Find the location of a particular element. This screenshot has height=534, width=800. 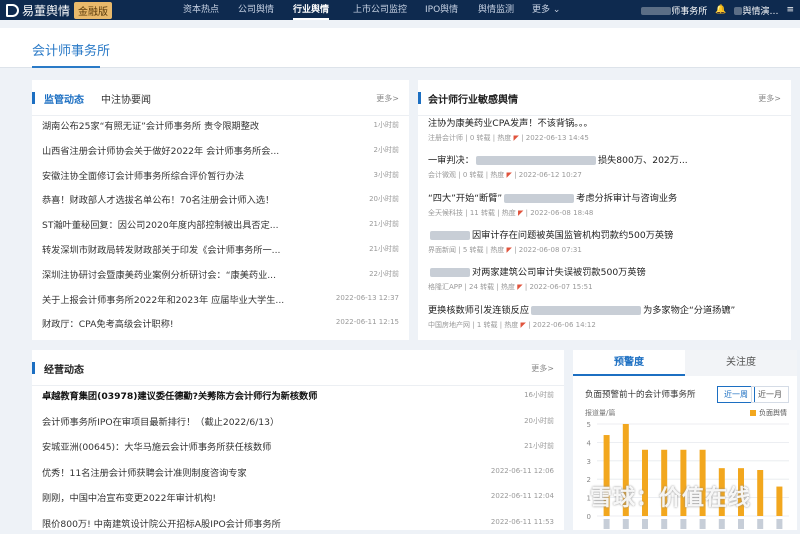

news-title: 对两家建筑公司审计失误被罚款500万英镑 is located at coordinates (537, 271).